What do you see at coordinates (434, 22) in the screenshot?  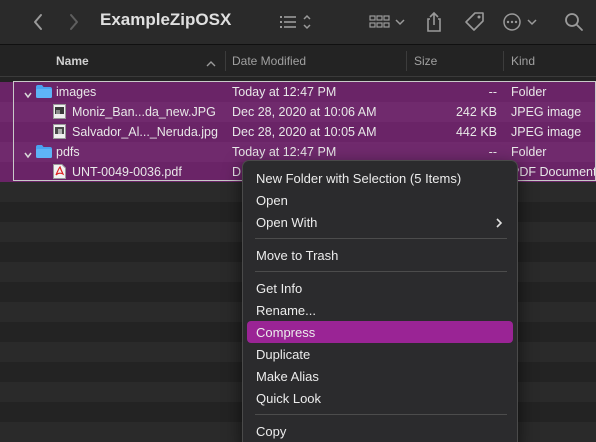 I see `share-icon` at bounding box center [434, 22].